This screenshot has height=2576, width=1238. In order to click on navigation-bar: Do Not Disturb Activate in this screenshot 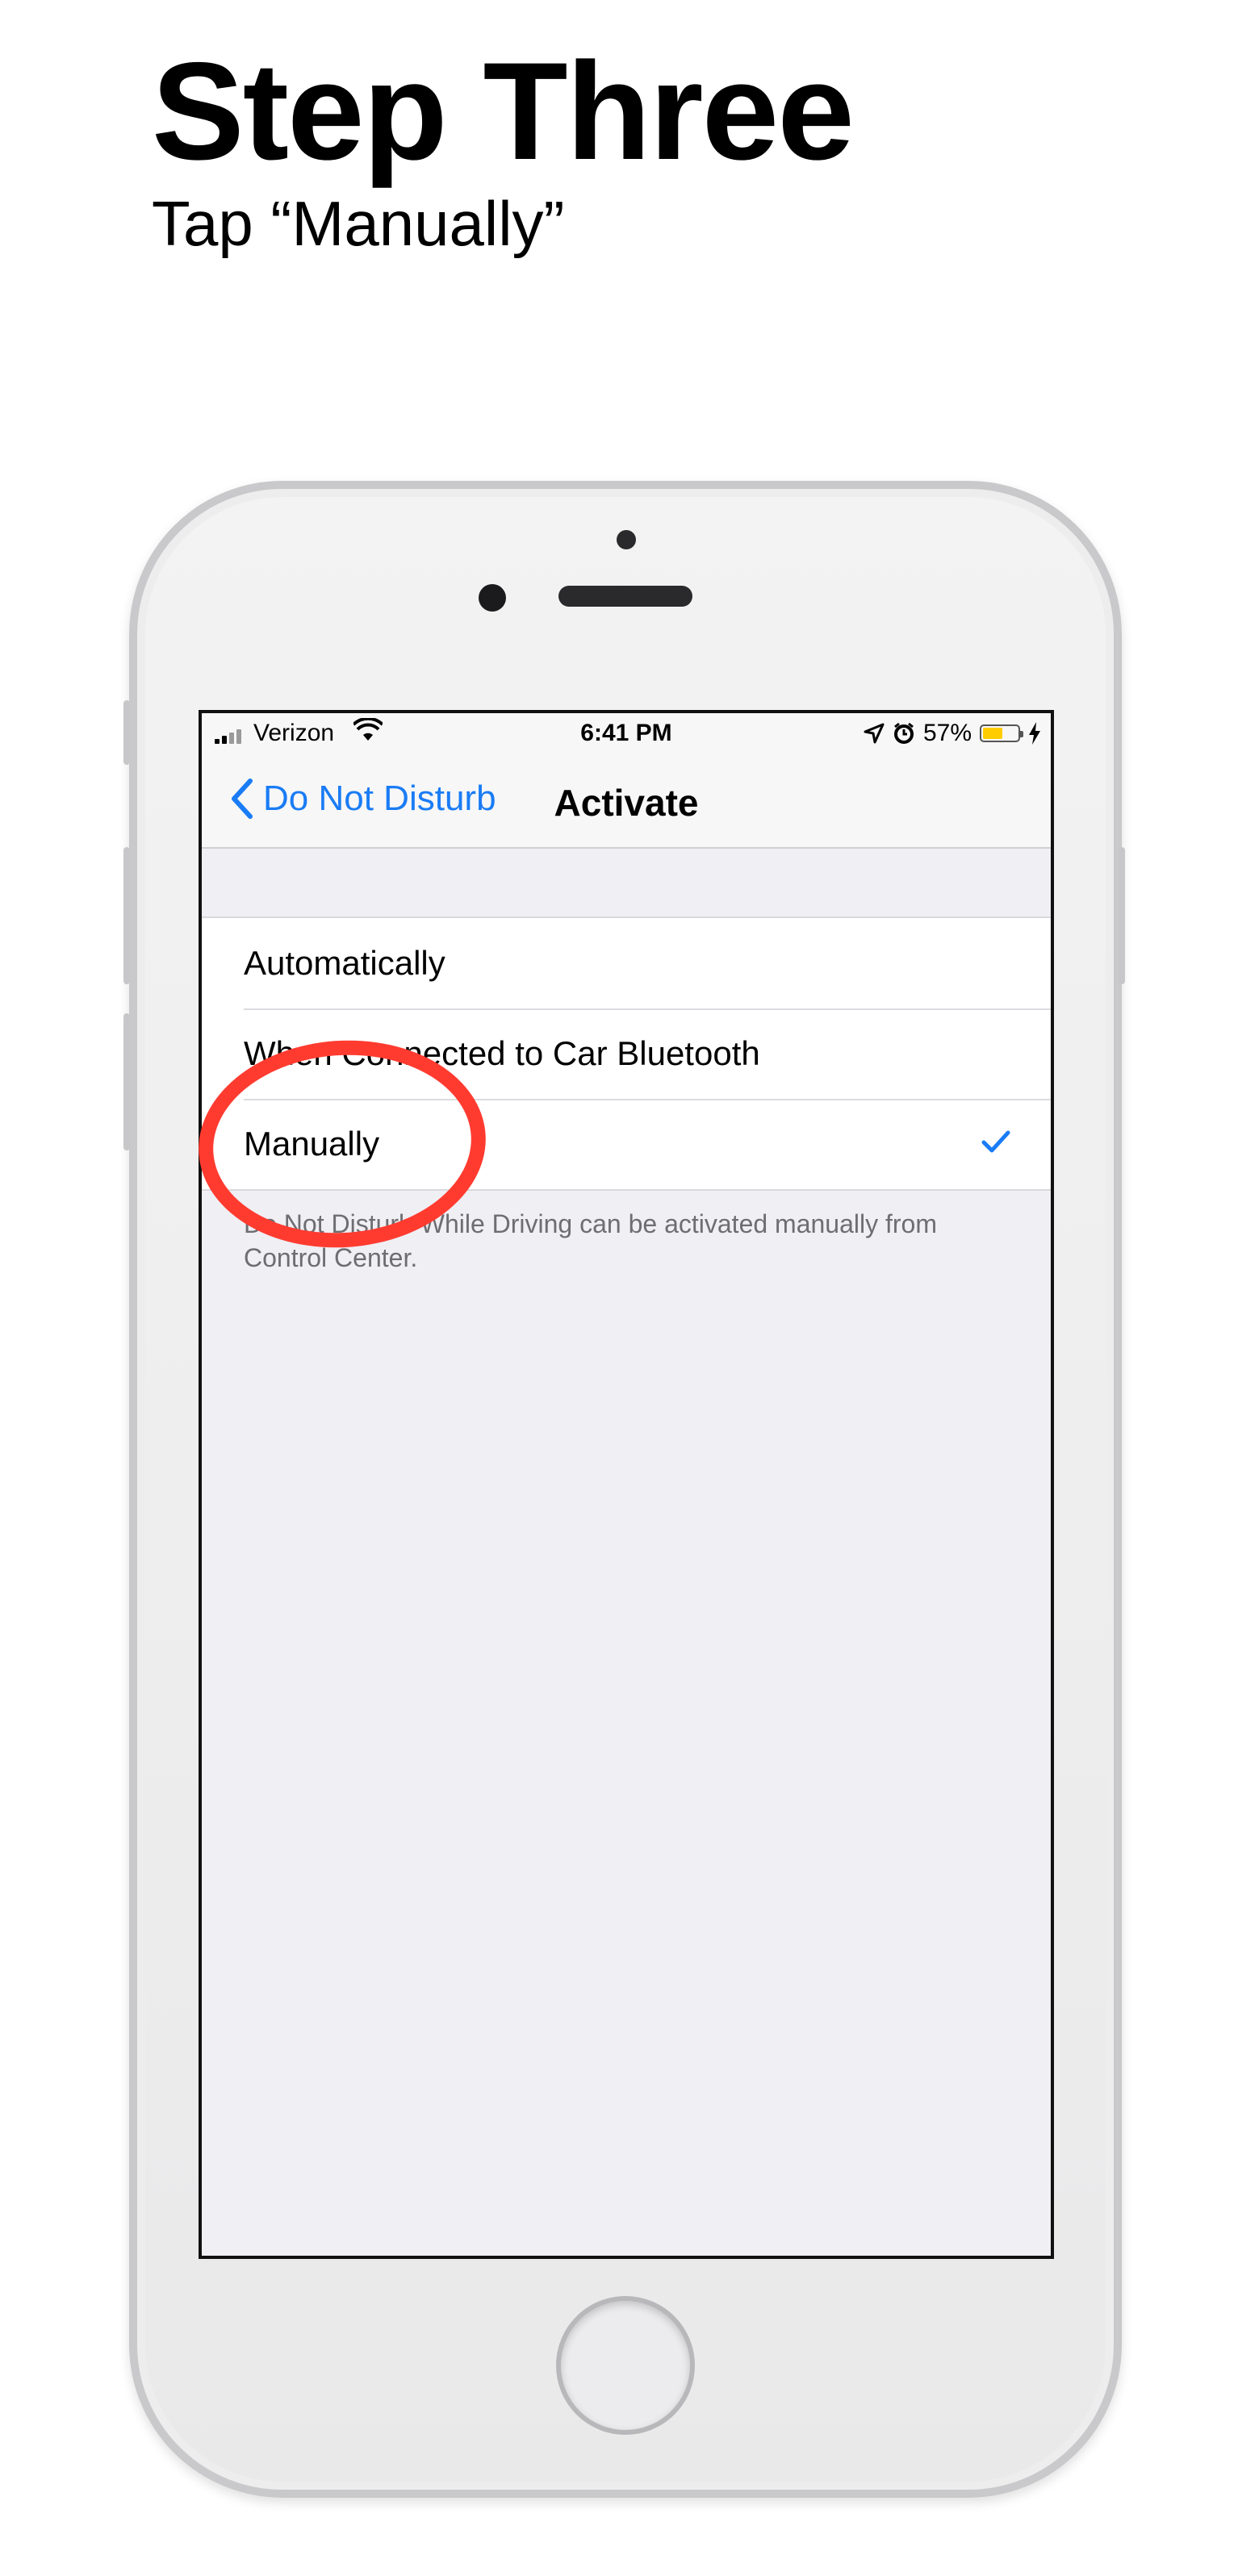, I will do `click(626, 801)`.